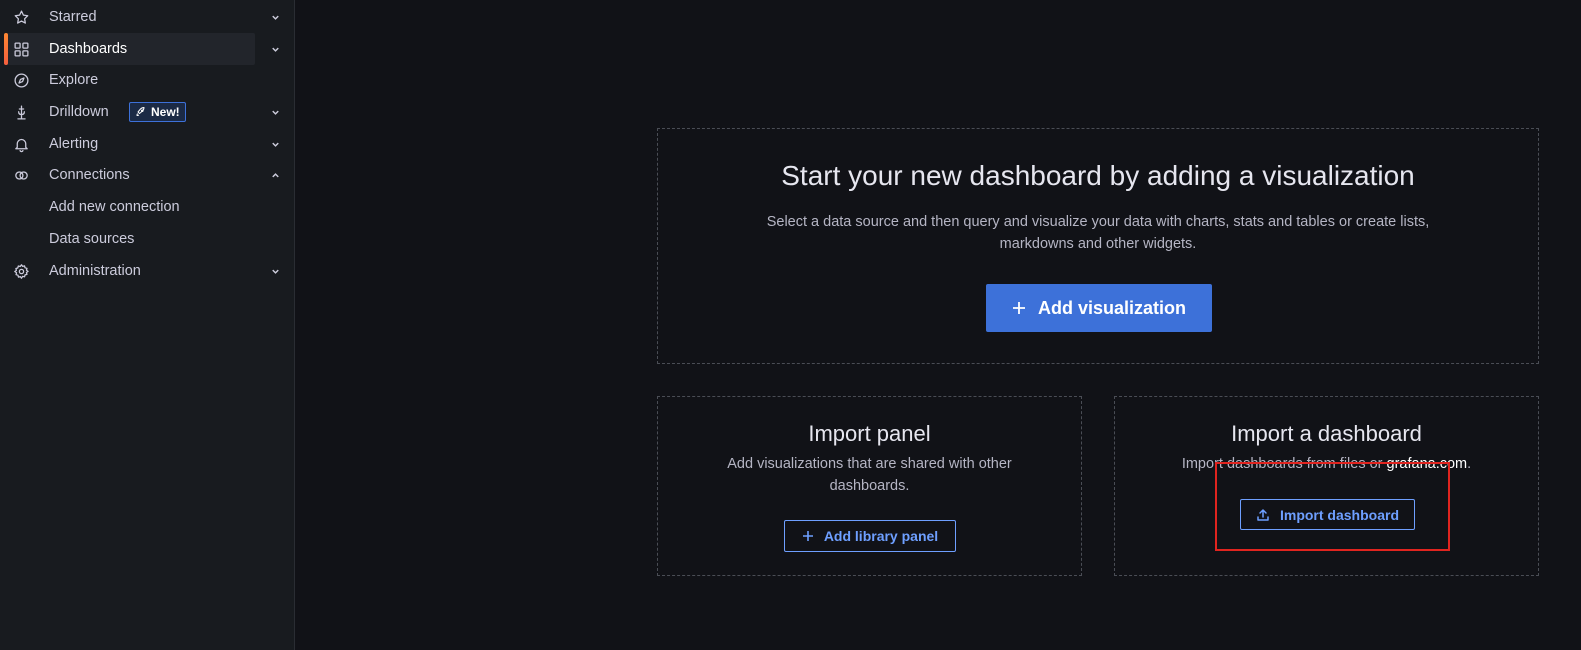  Describe the element at coordinates (91, 239) in the screenshot. I see `sidebar-subitem-data-sources: Data sources` at that location.